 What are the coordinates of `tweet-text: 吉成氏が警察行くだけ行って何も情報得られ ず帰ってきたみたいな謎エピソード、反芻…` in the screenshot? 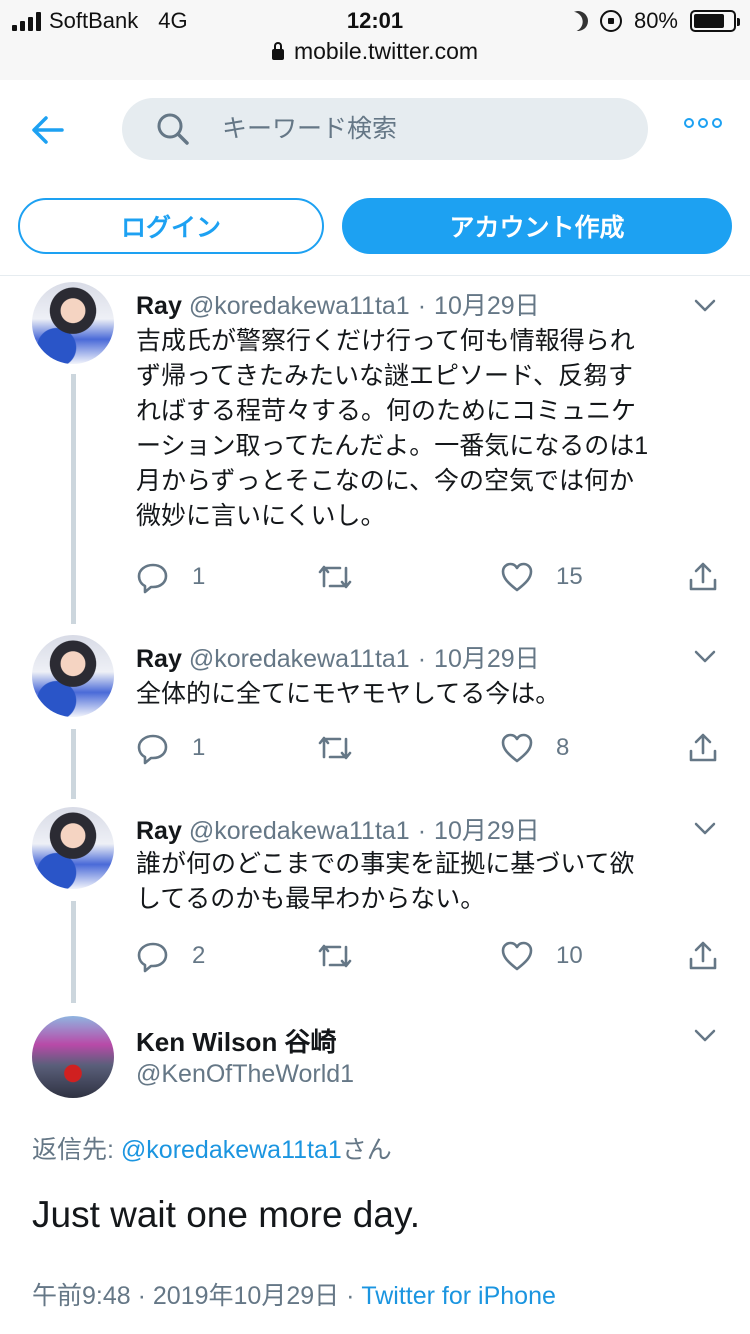 It's located at (429, 429).